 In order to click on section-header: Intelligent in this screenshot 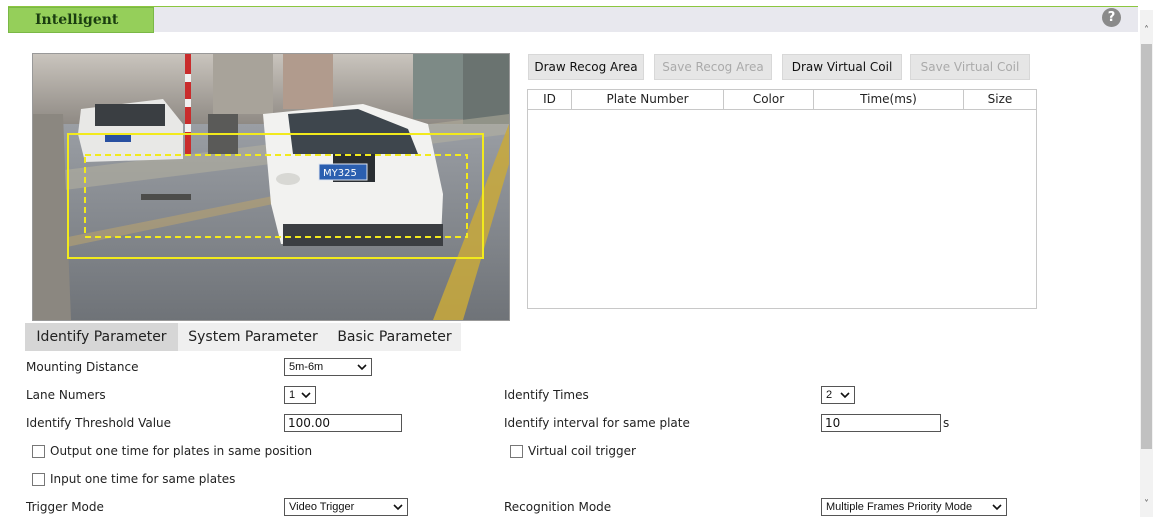, I will do `click(573, 19)`.